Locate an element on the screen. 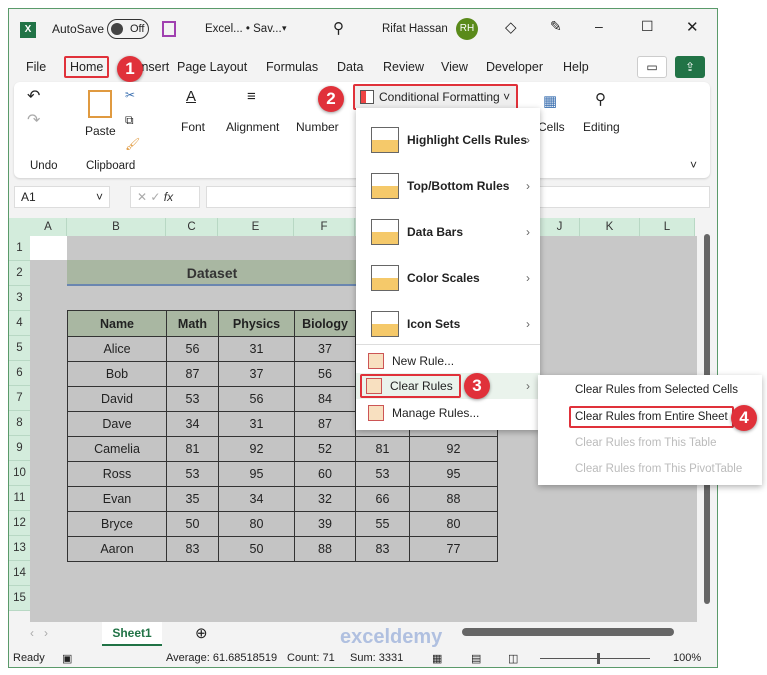 The width and height of the screenshot is (767, 675). editing-button: Editing is located at coordinates (601, 127).